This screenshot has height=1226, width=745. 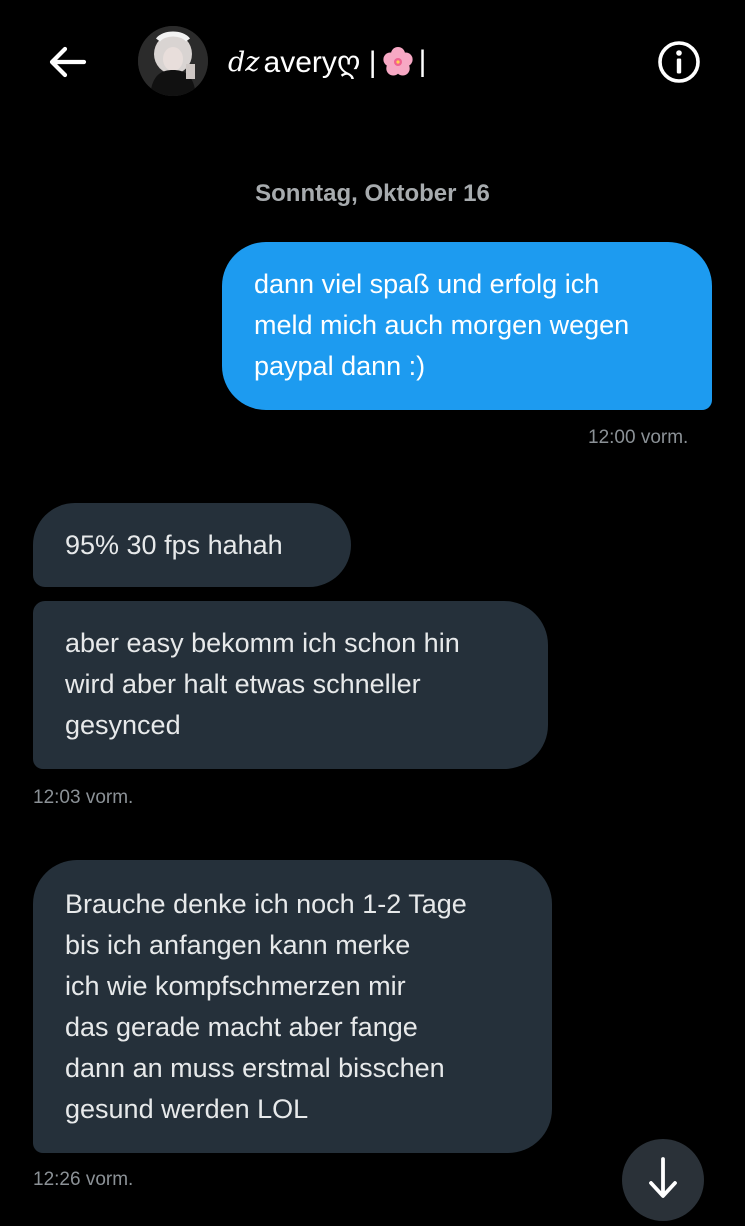 I want to click on contact-name-text: averyღ |, so click(x=320, y=62).